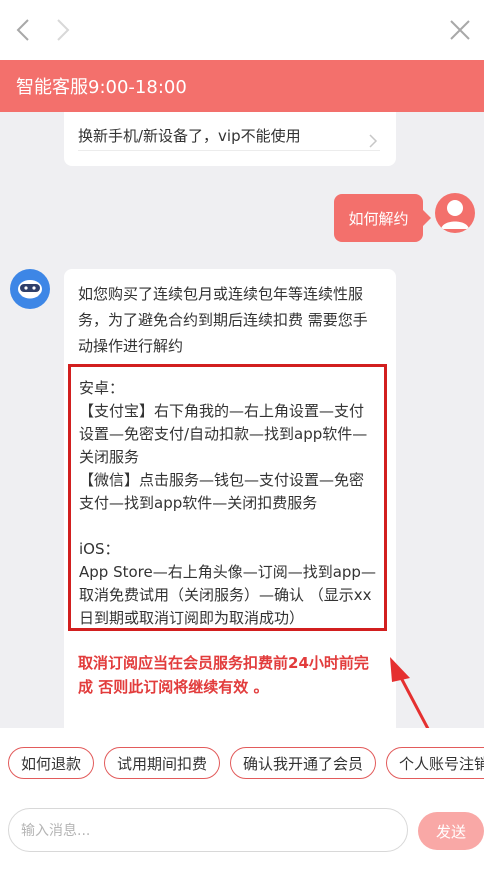 This screenshot has width=484, height=869. I want to click on bot-avatar, so click(30, 289).